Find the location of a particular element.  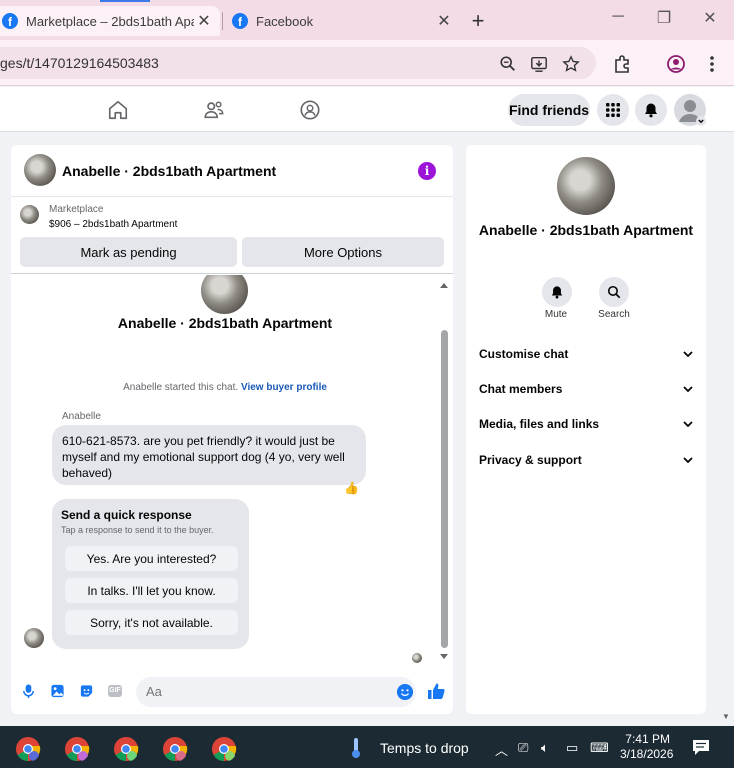

bookmark-star-icon is located at coordinates (571, 64).